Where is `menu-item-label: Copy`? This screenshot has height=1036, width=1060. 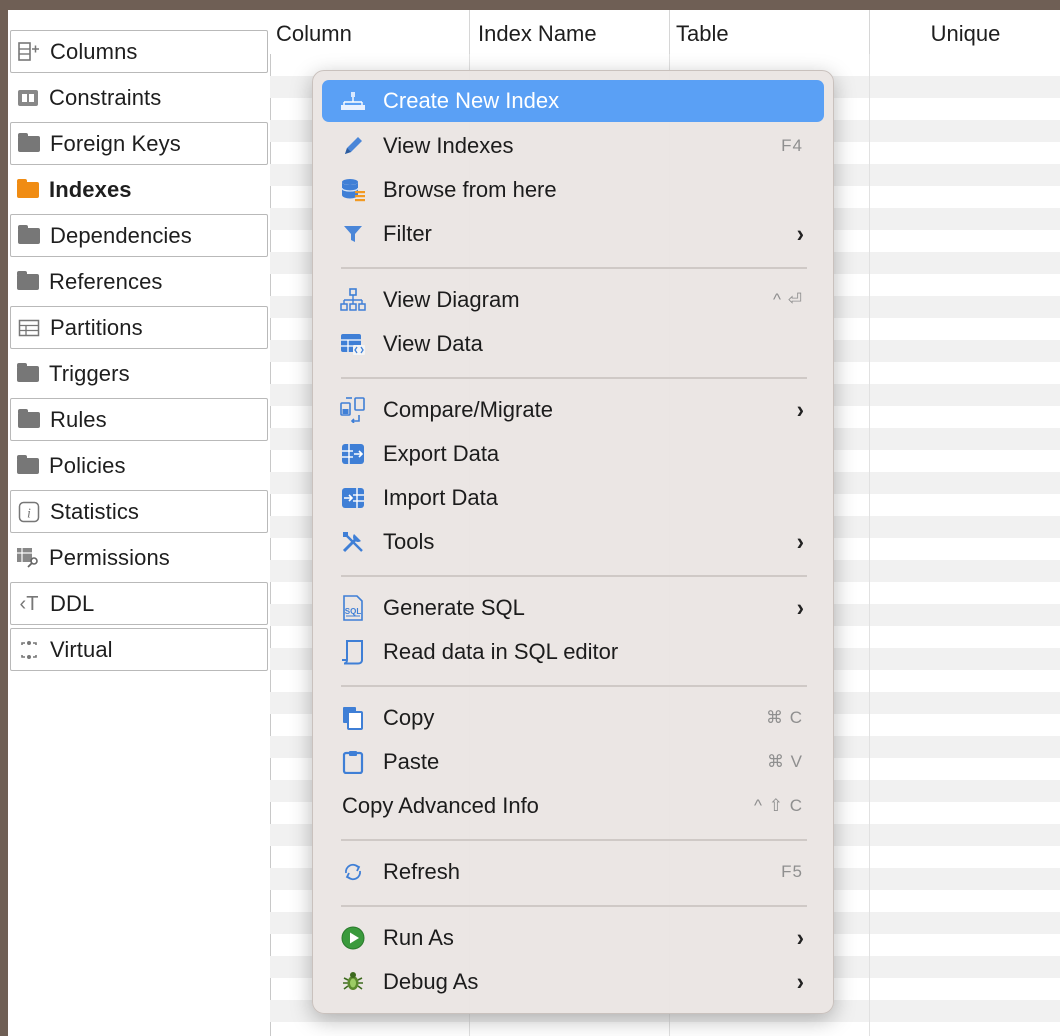
menu-item-label: Copy is located at coordinates (409, 717).